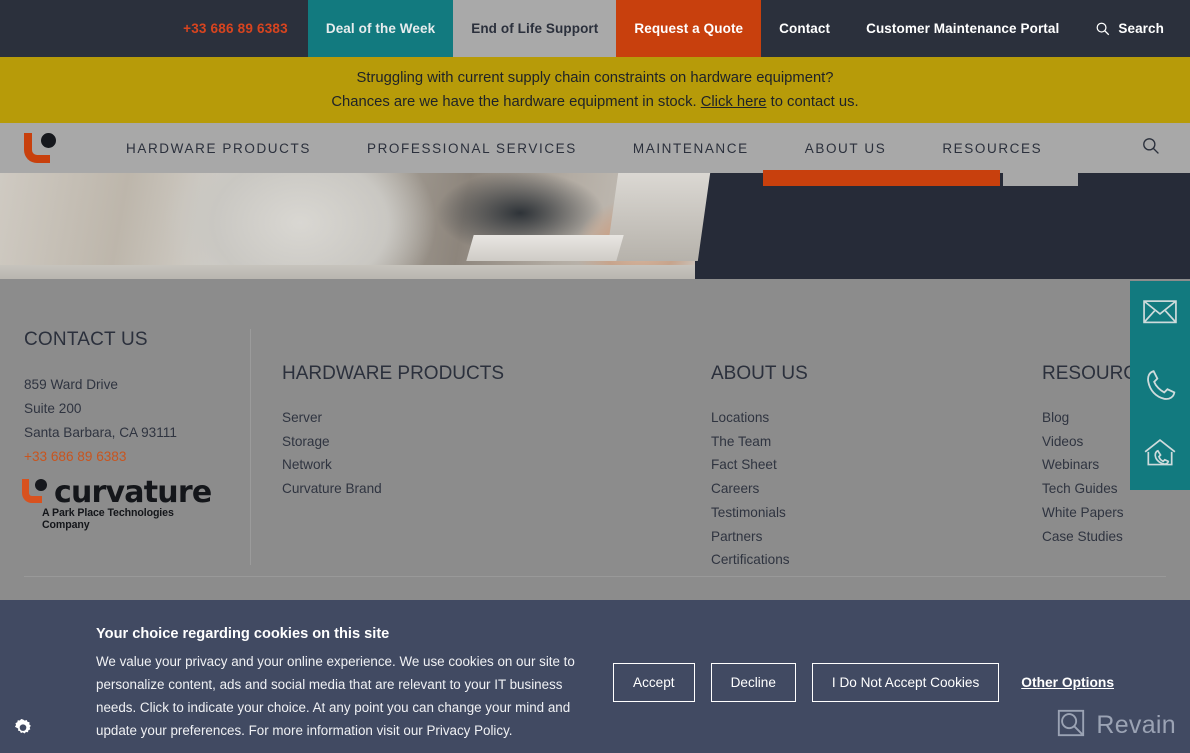 The image size is (1190, 753). I want to click on topbar-item-contact: Contact, so click(804, 28).